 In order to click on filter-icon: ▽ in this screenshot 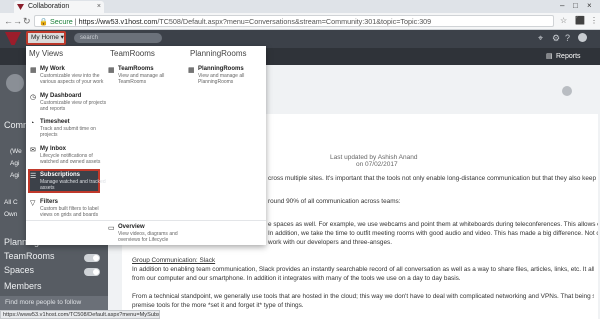, I will do `click(33, 203)`.